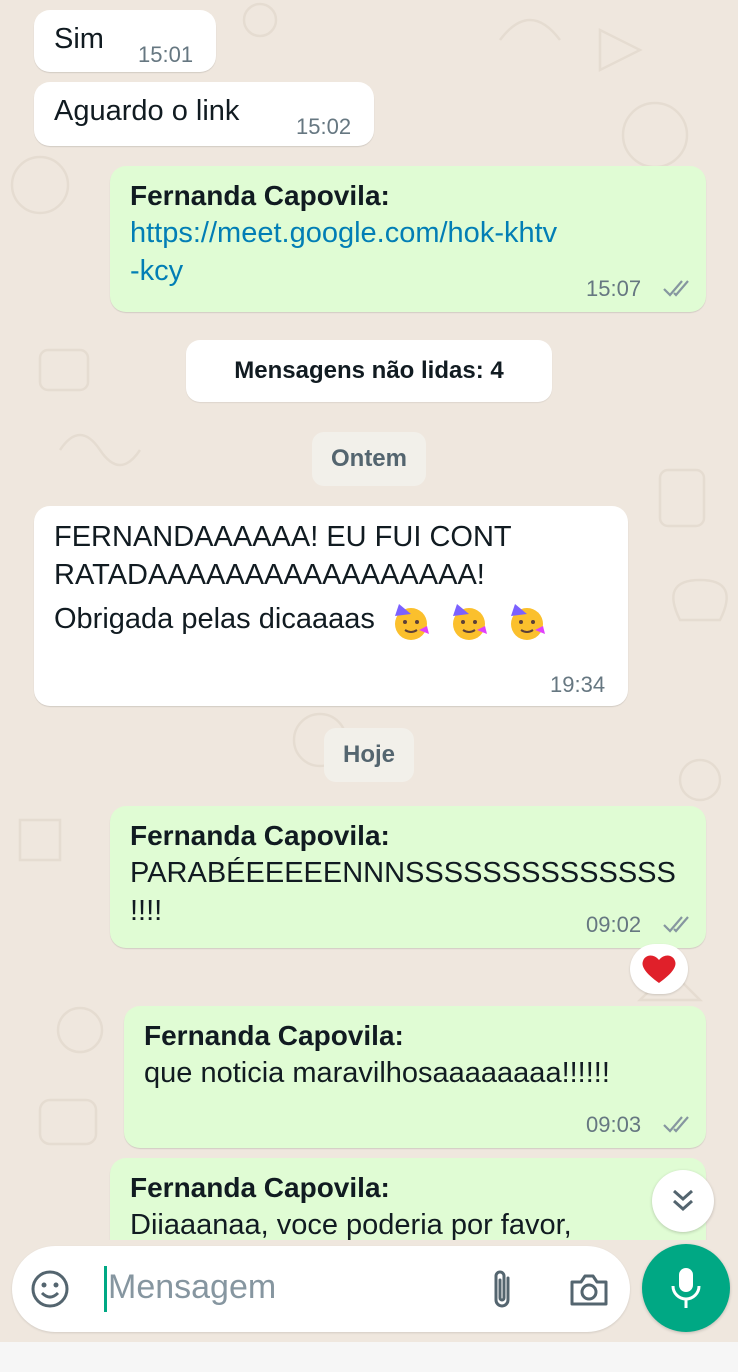 Image resolution: width=738 pixels, height=1372 pixels. Describe the element at coordinates (105, 1289) in the screenshot. I see `text-cursor` at that location.